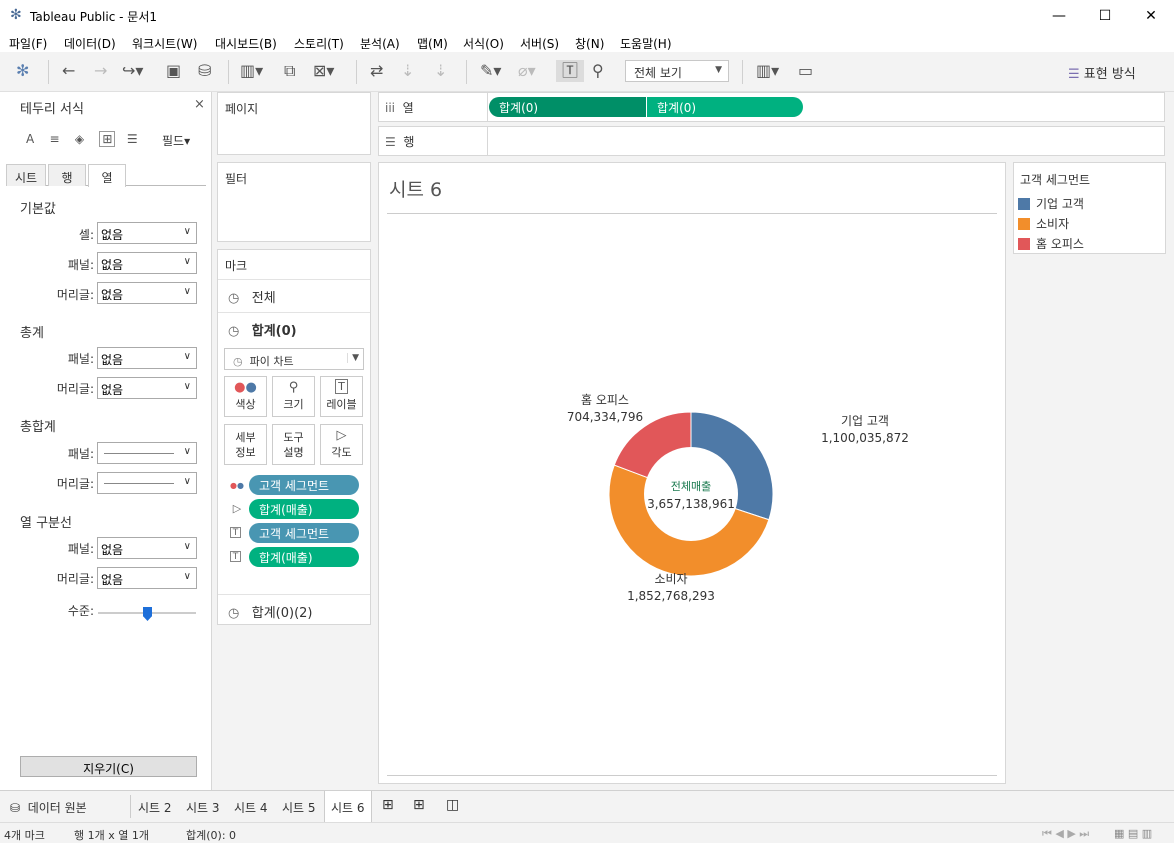 The image size is (1174, 843). Describe the element at coordinates (68, 71) in the screenshot. I see `undo-icon: ←` at that location.